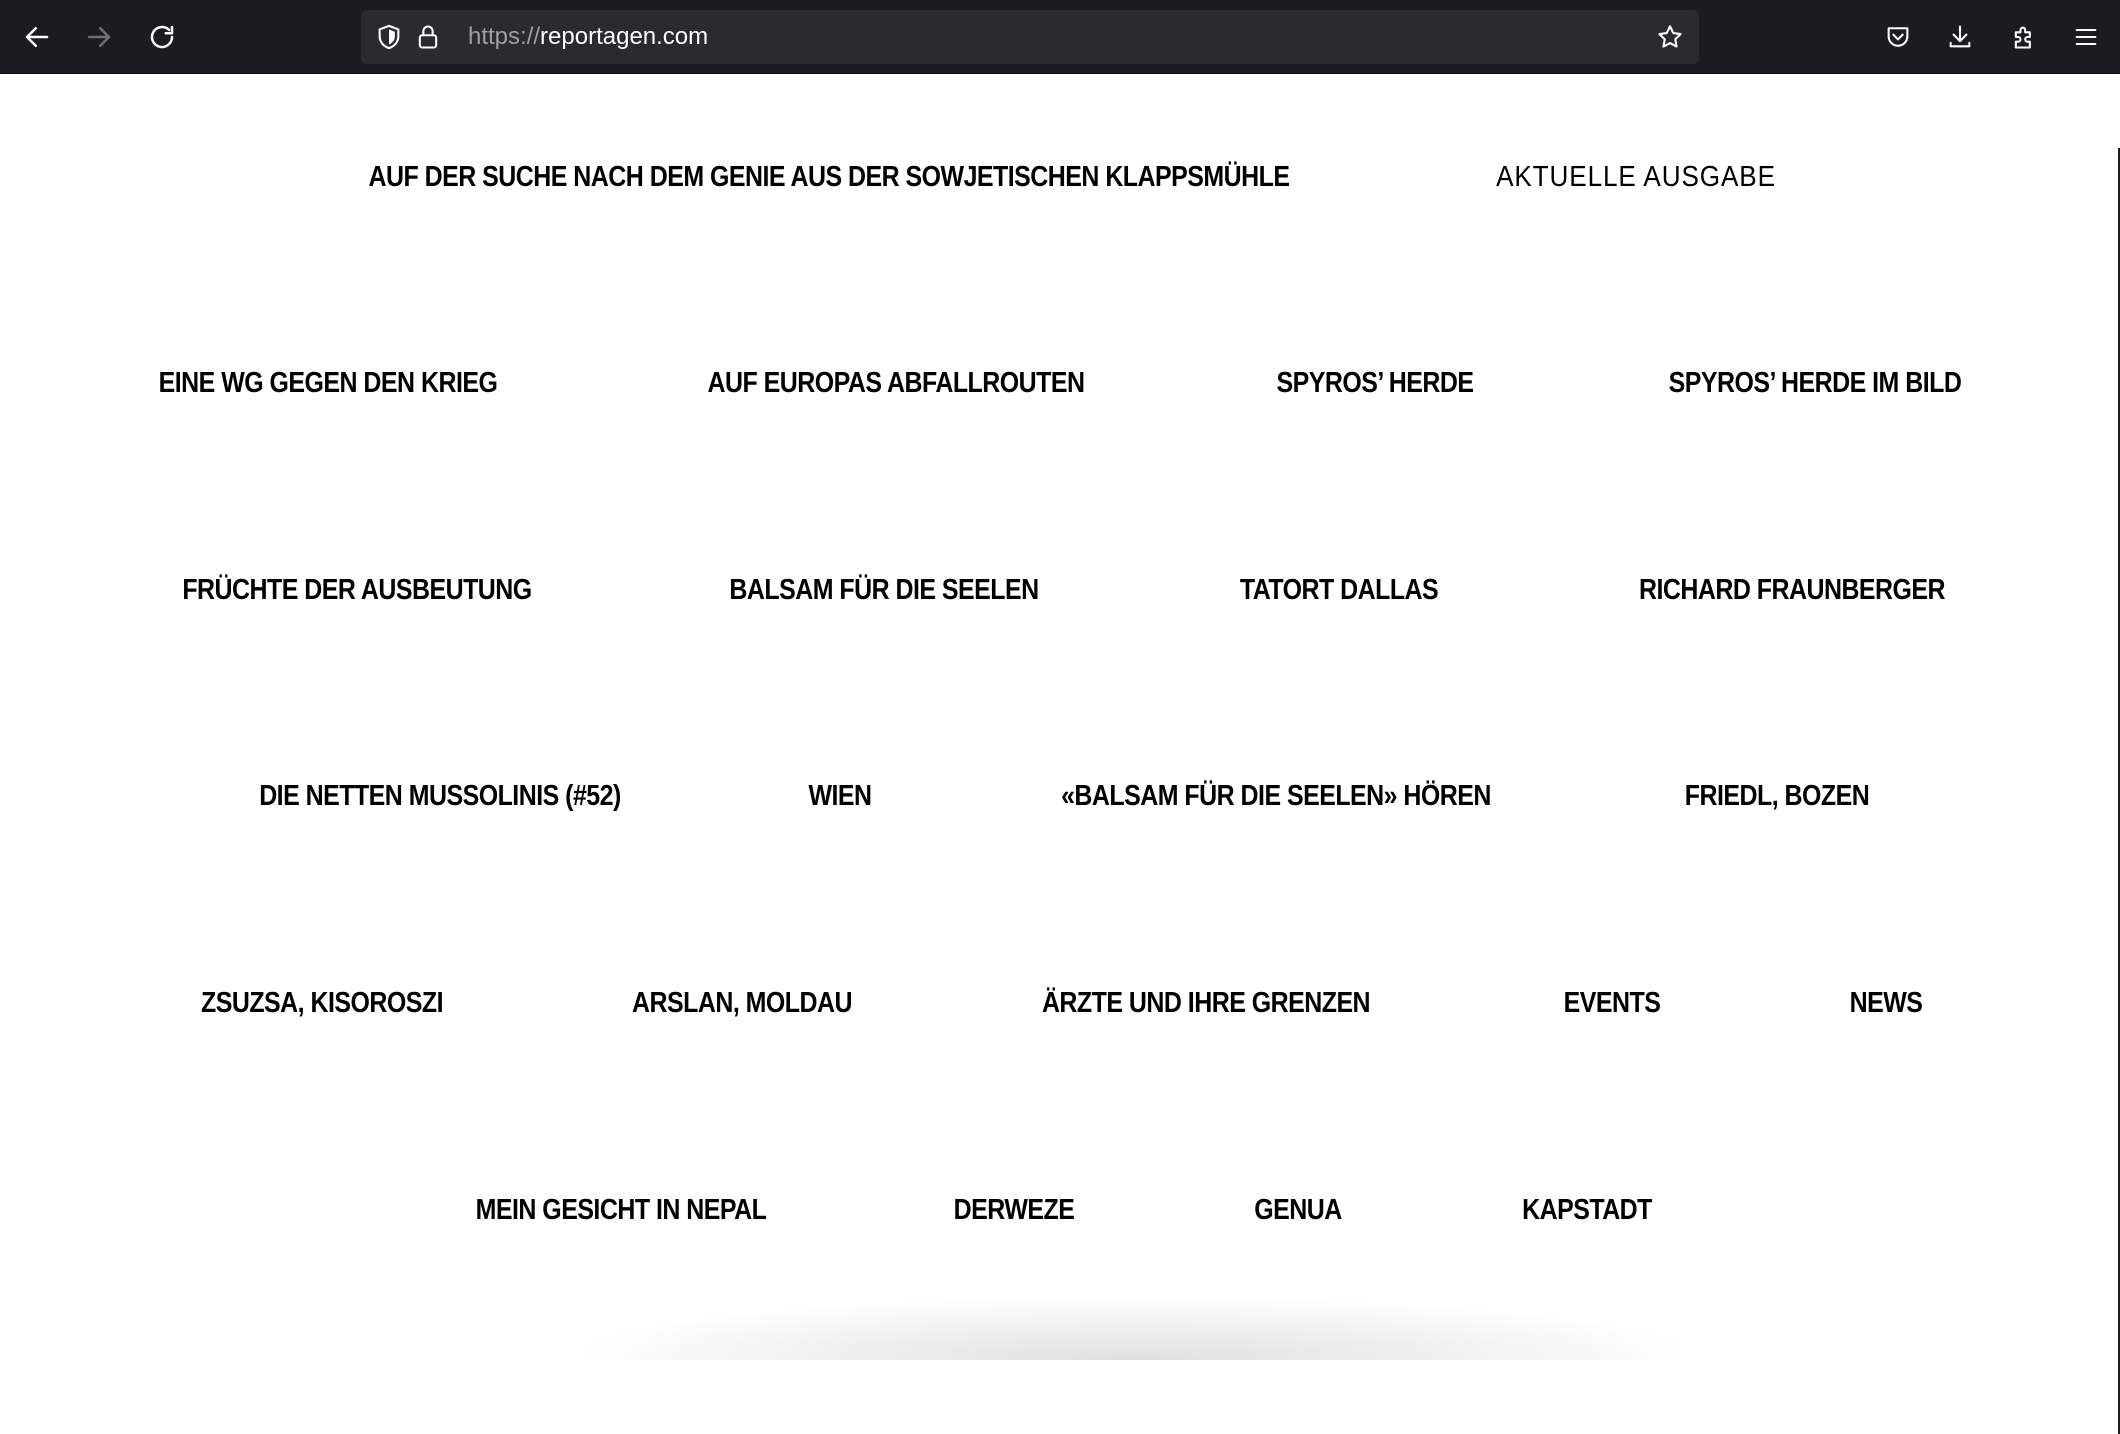 This screenshot has width=2120, height=1434. What do you see at coordinates (440, 796) in the screenshot?
I see `article-link: DIE NETTEN MUSSOLINIS (#52)` at bounding box center [440, 796].